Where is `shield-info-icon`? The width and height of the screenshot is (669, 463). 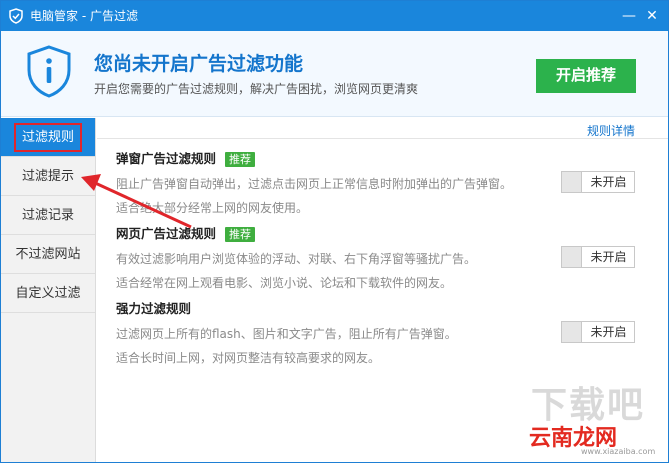
shield-info-icon is located at coordinates (49, 71).